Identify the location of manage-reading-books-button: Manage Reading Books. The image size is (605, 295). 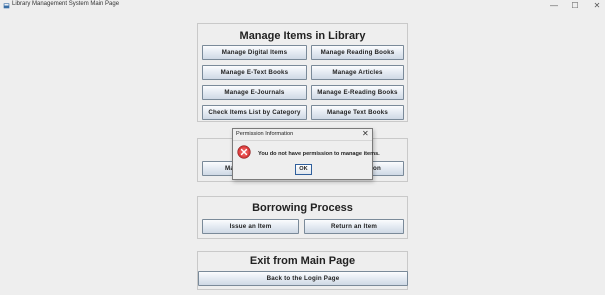
(357, 52).